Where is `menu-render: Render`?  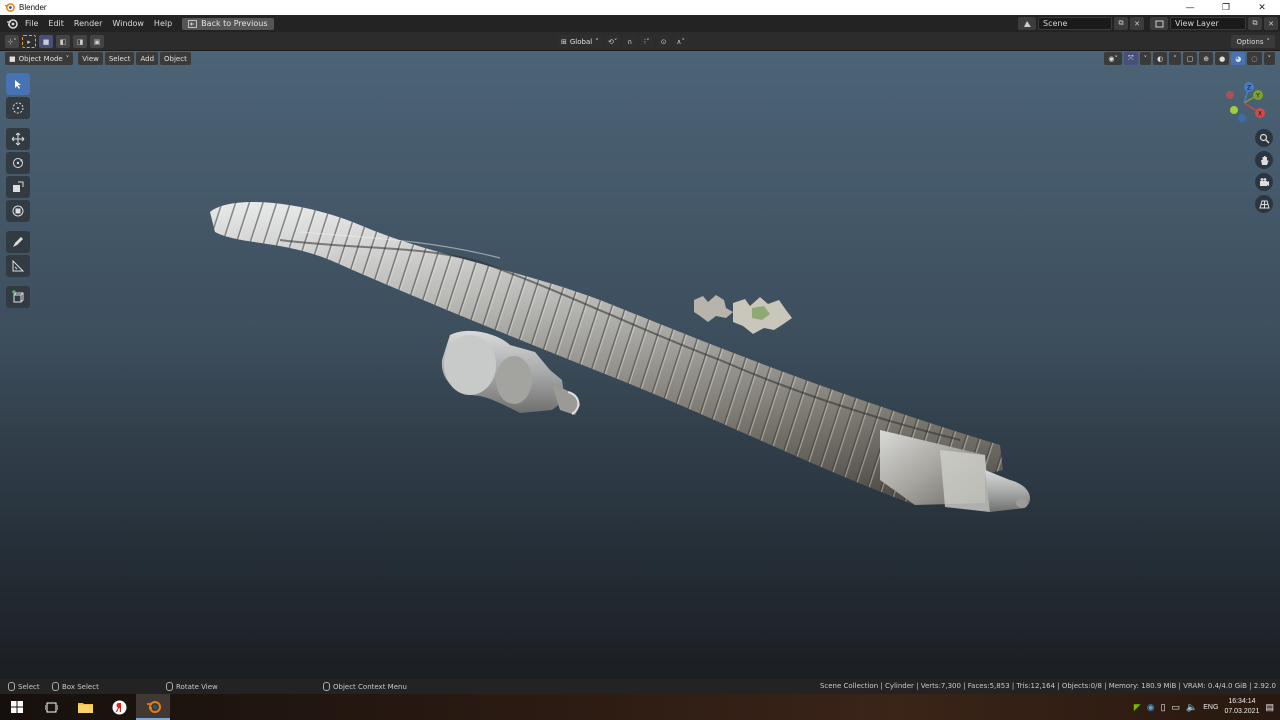
menu-render: Render is located at coordinates (88, 23).